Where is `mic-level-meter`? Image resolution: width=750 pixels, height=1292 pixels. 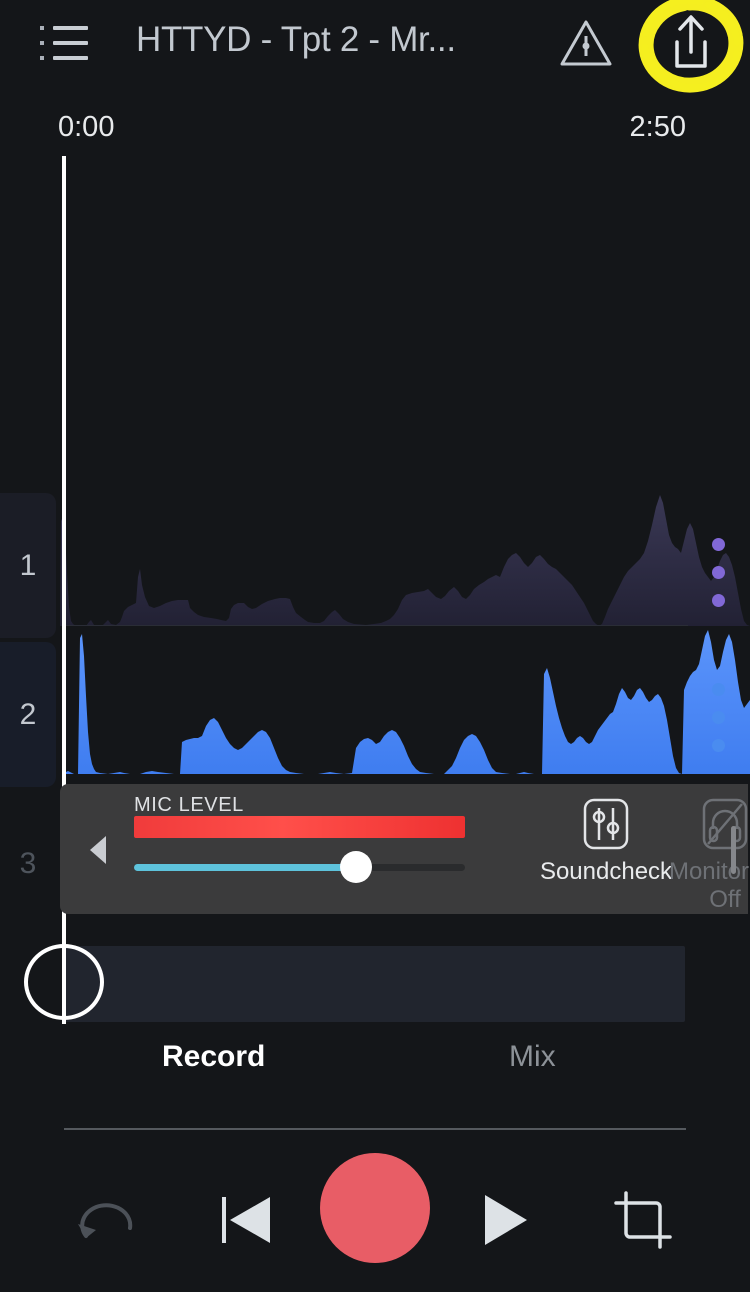
mic-level-meter is located at coordinates (299, 827).